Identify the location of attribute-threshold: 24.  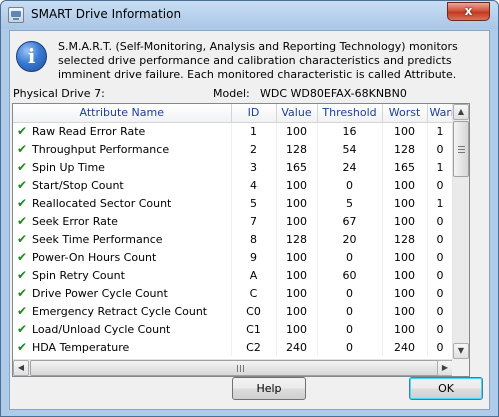
(350, 167).